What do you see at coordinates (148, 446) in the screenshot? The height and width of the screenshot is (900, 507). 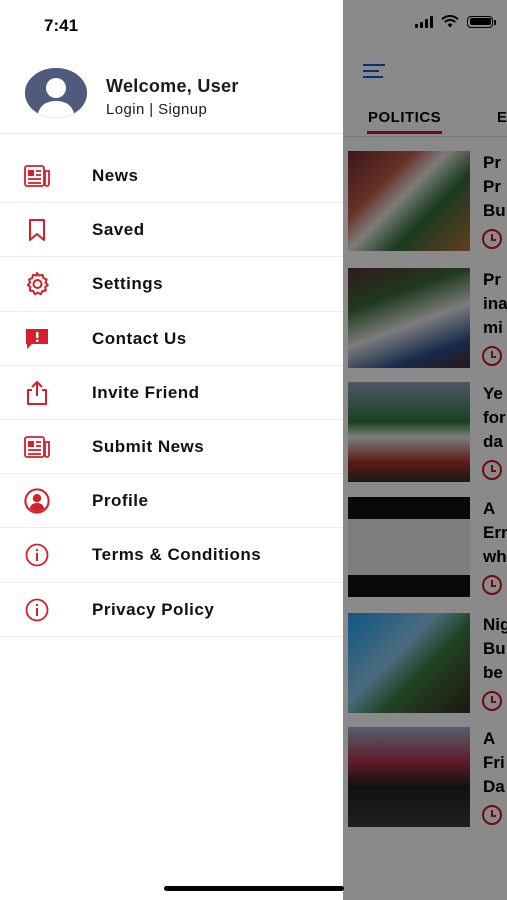 I see `menu-item-label: Submit News` at bounding box center [148, 446].